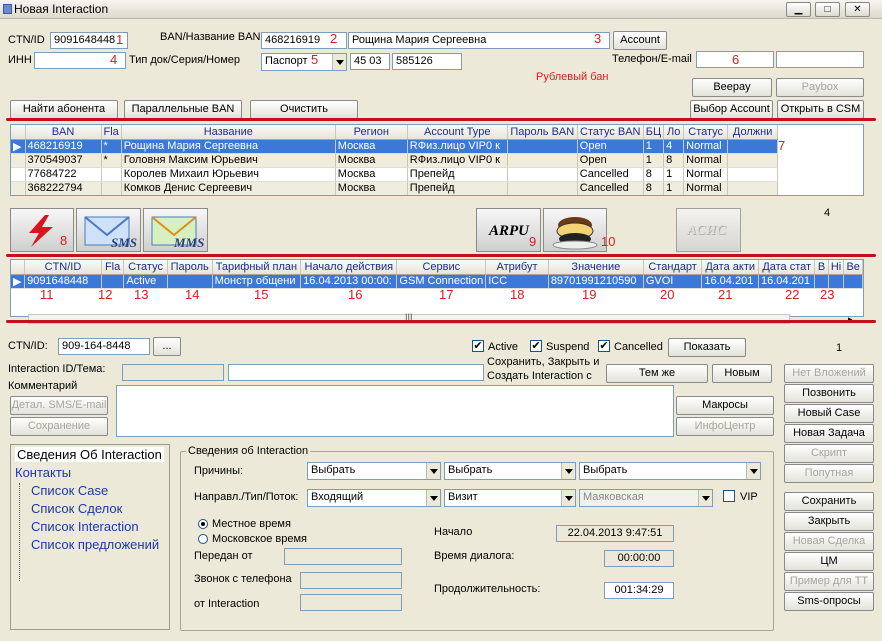 The image size is (882, 641). What do you see at coordinates (64, 109) in the screenshot?
I see `find-subscriber-button: Найти абонента` at bounding box center [64, 109].